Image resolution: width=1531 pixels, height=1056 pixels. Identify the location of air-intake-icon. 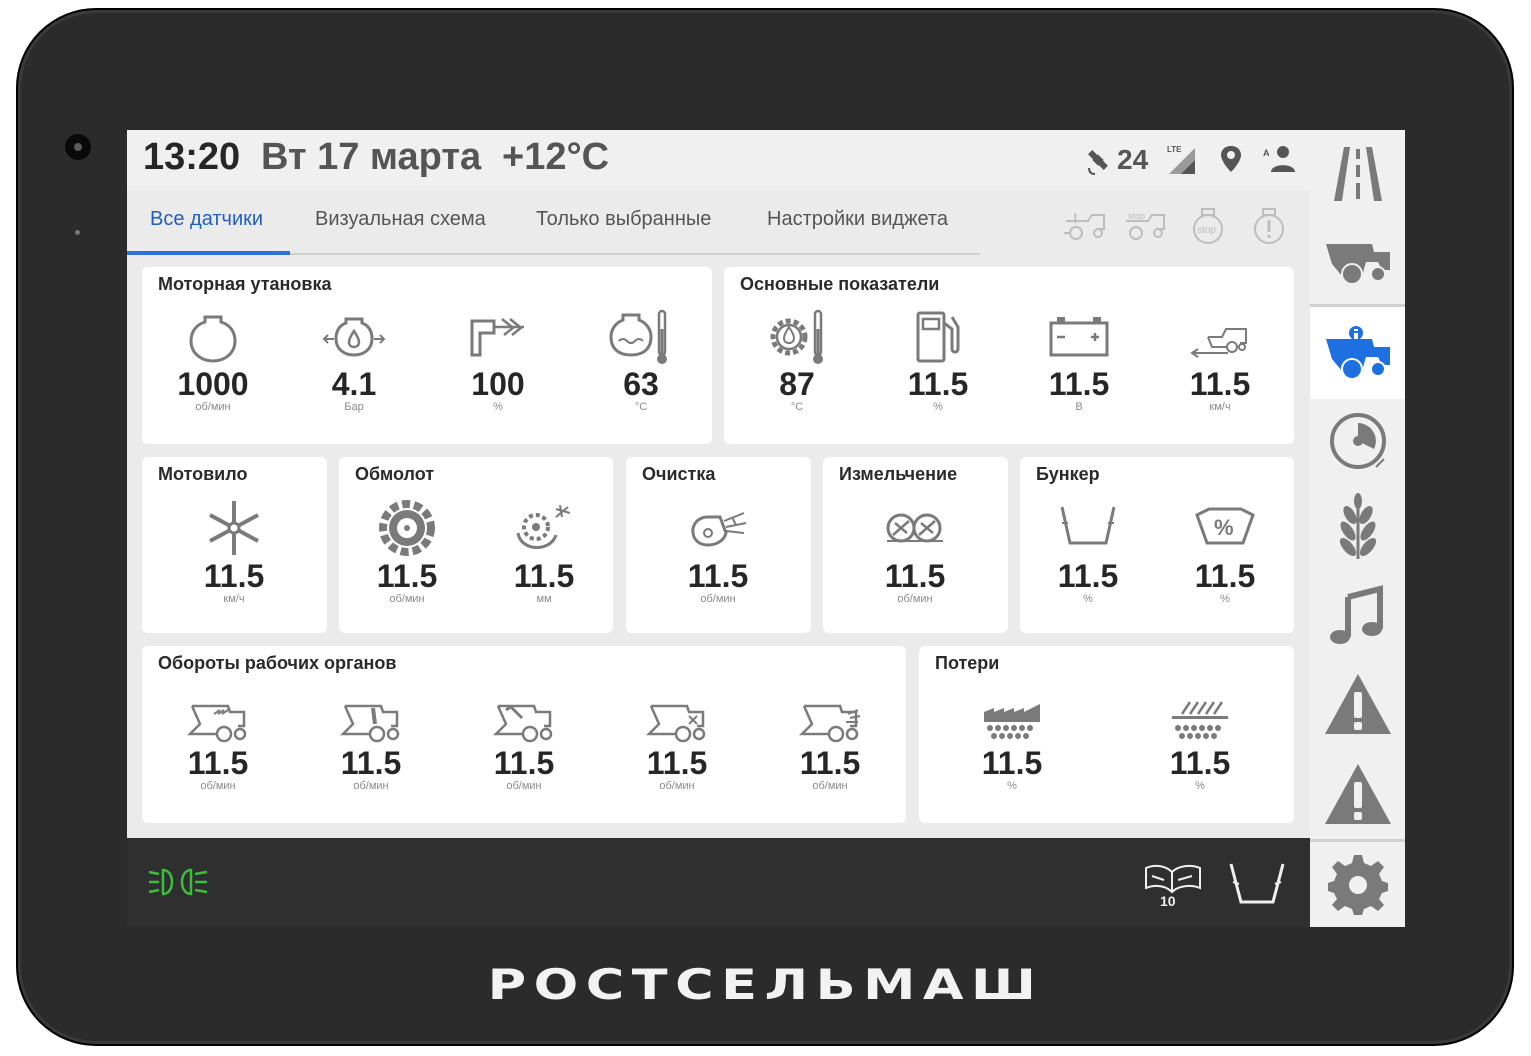
(497, 337).